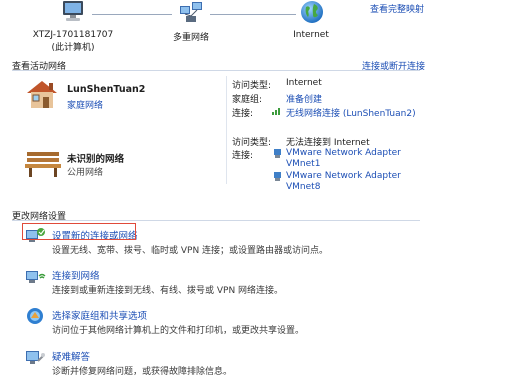 The width and height of the screenshot is (529, 392). Describe the element at coordinates (234, 364) in the screenshot. I see `task-troubleshoot: 疑难解答 诊断并修复网络问题，或获得故障排除信息。` at that location.